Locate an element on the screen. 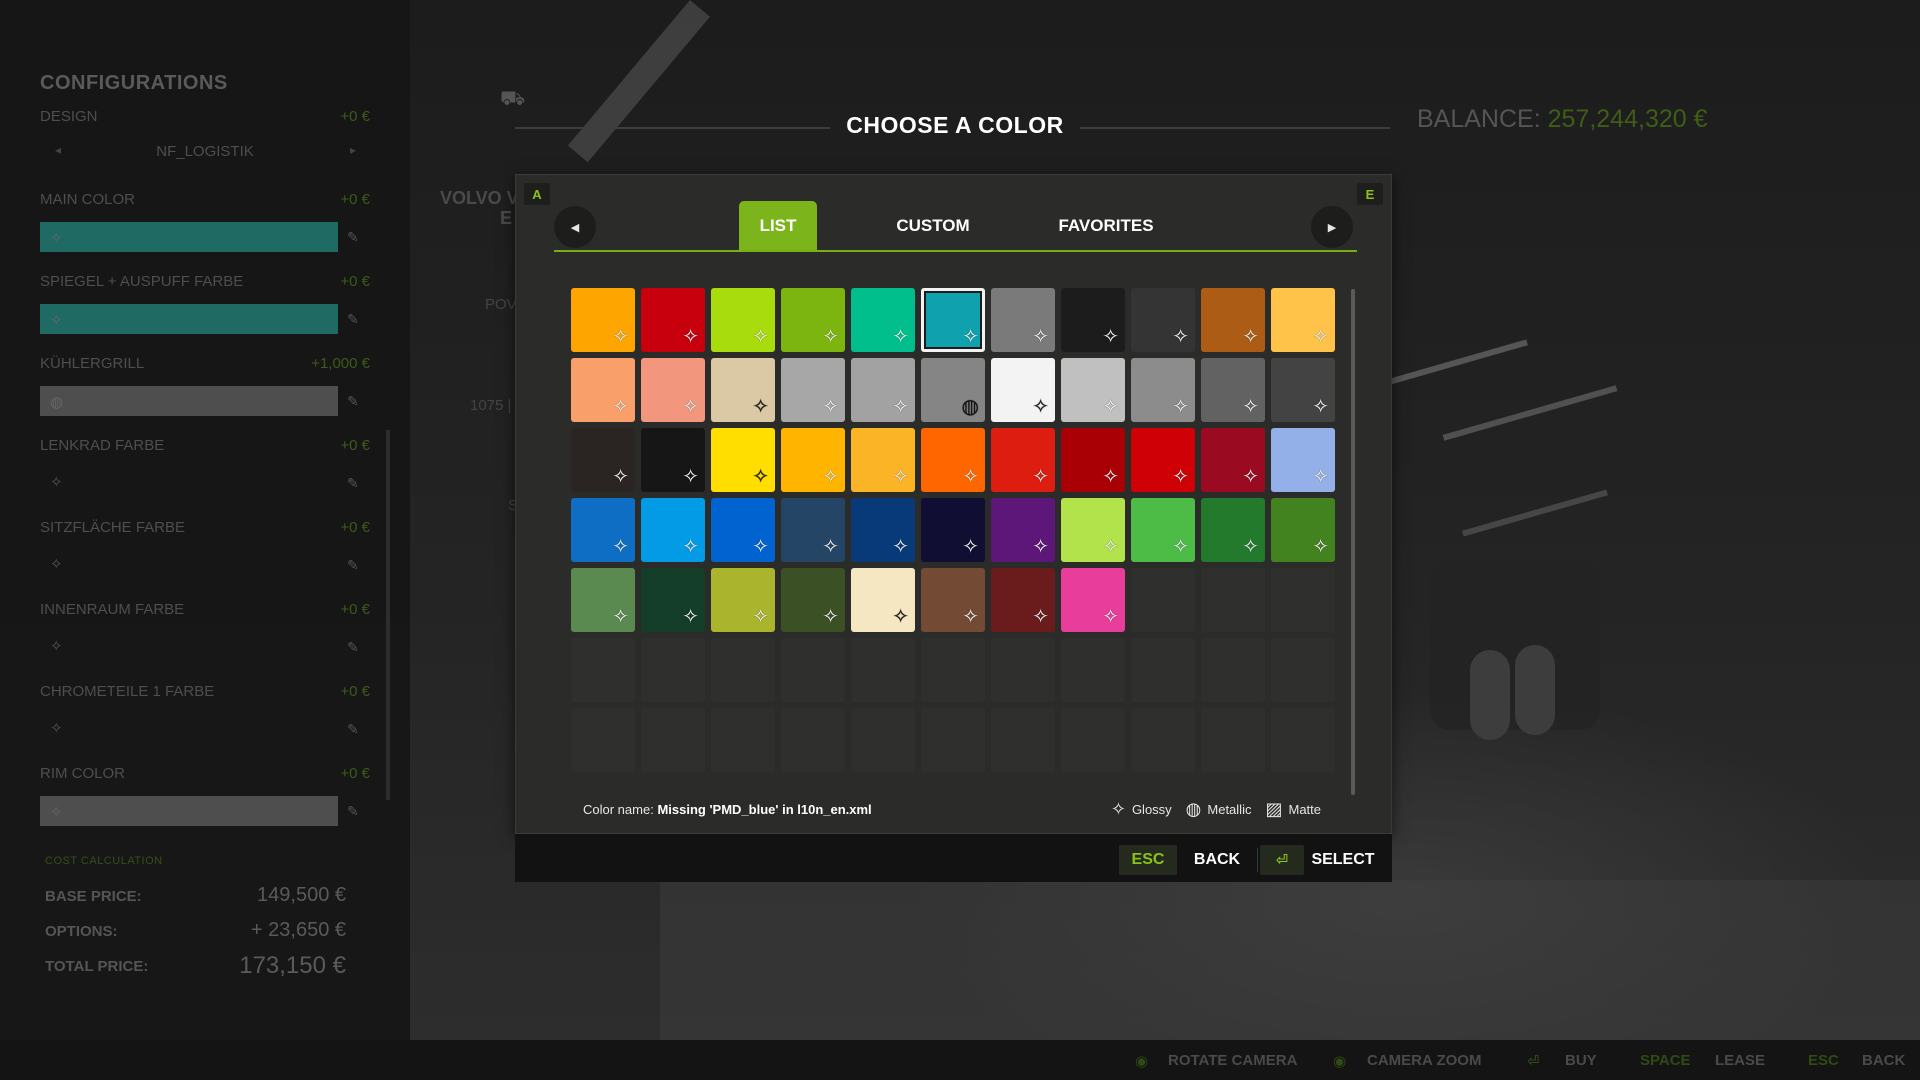  back-button: BACK is located at coordinates (1217, 860).